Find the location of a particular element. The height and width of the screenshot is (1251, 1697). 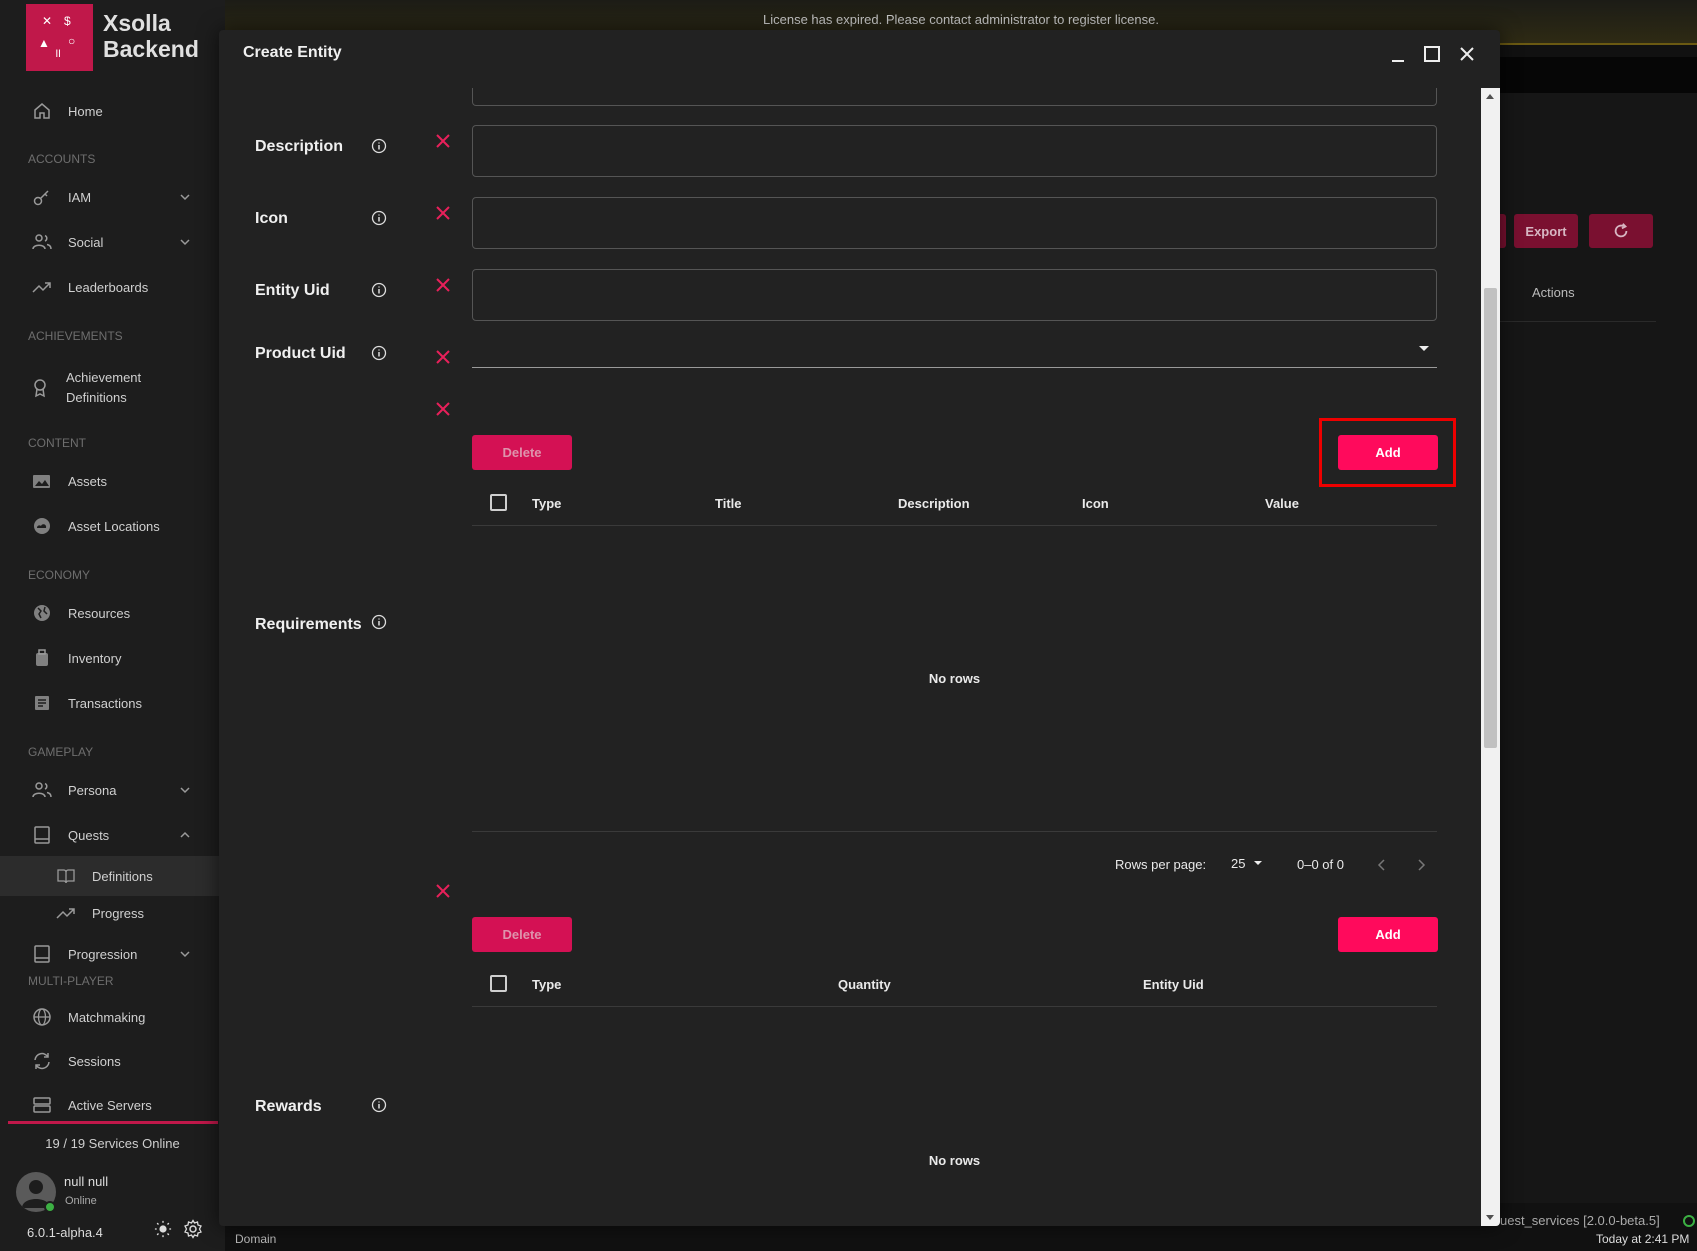

actions-column-header: Actions is located at coordinates (1553, 292).